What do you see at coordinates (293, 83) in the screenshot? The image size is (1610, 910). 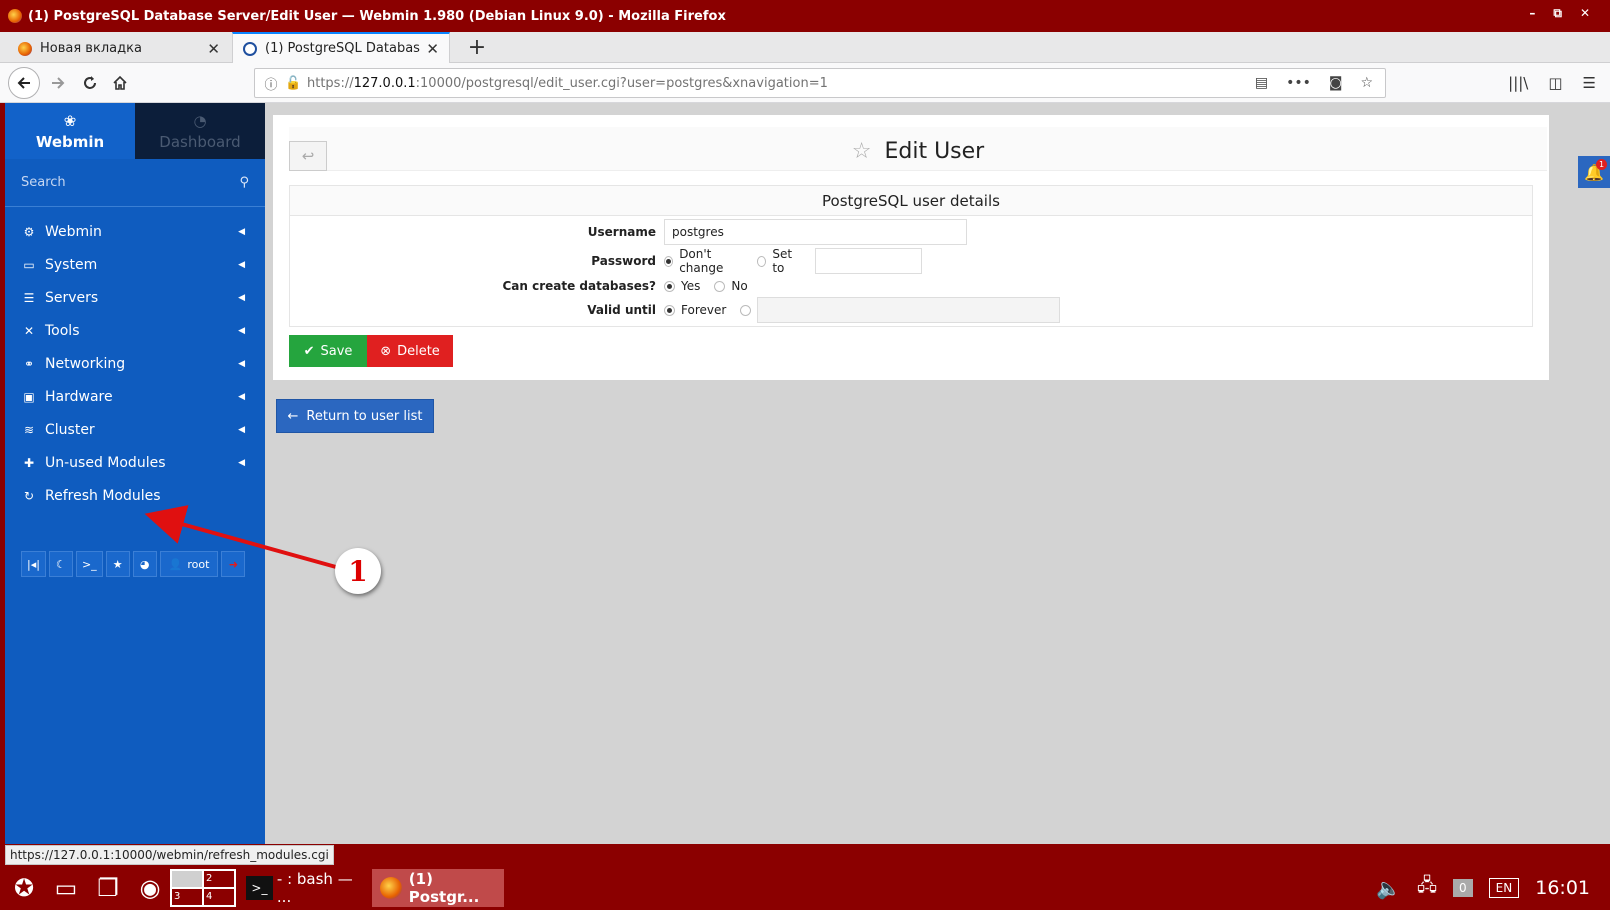 I see `insecure-lock-icon: 🔓` at bounding box center [293, 83].